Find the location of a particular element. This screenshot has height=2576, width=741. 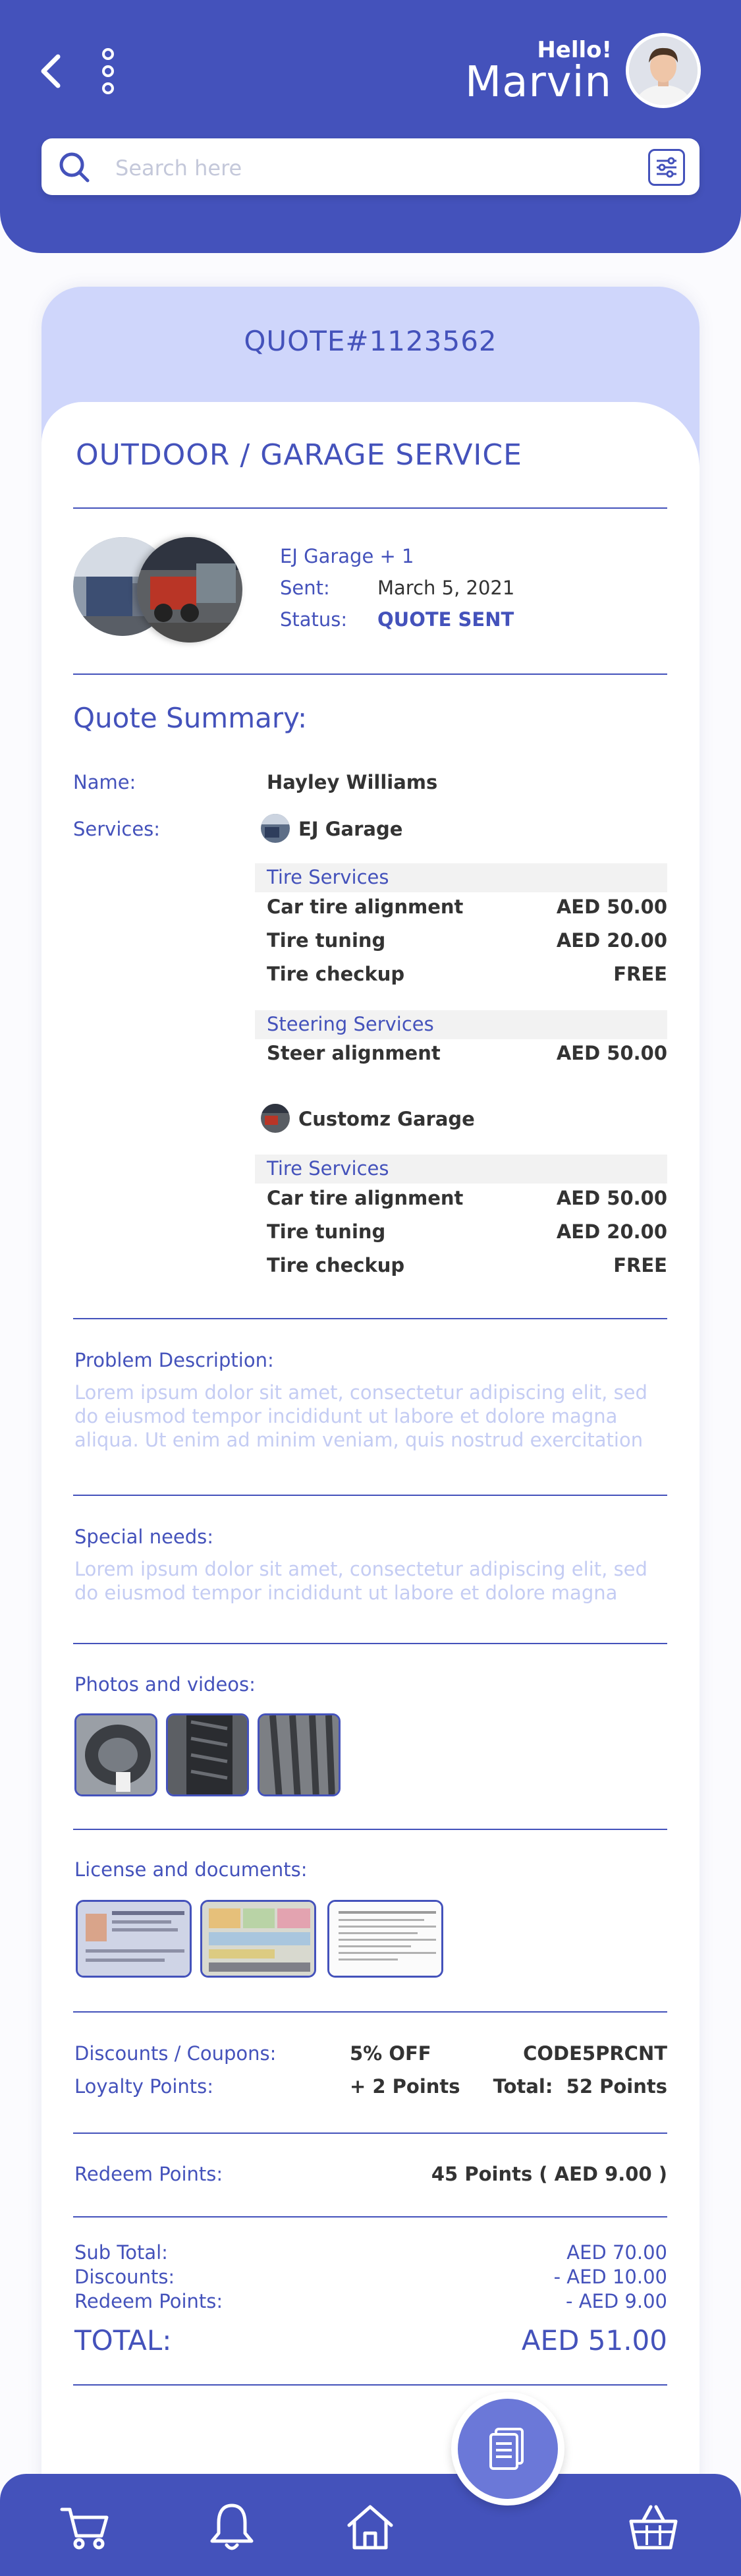

basket-icon is located at coordinates (653, 2527).